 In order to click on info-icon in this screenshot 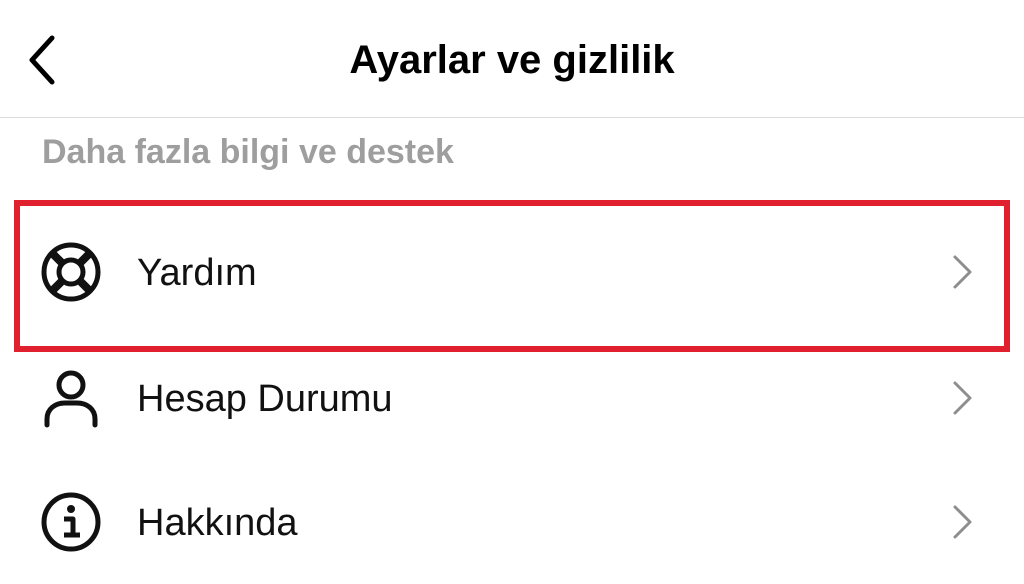, I will do `click(71, 522)`.